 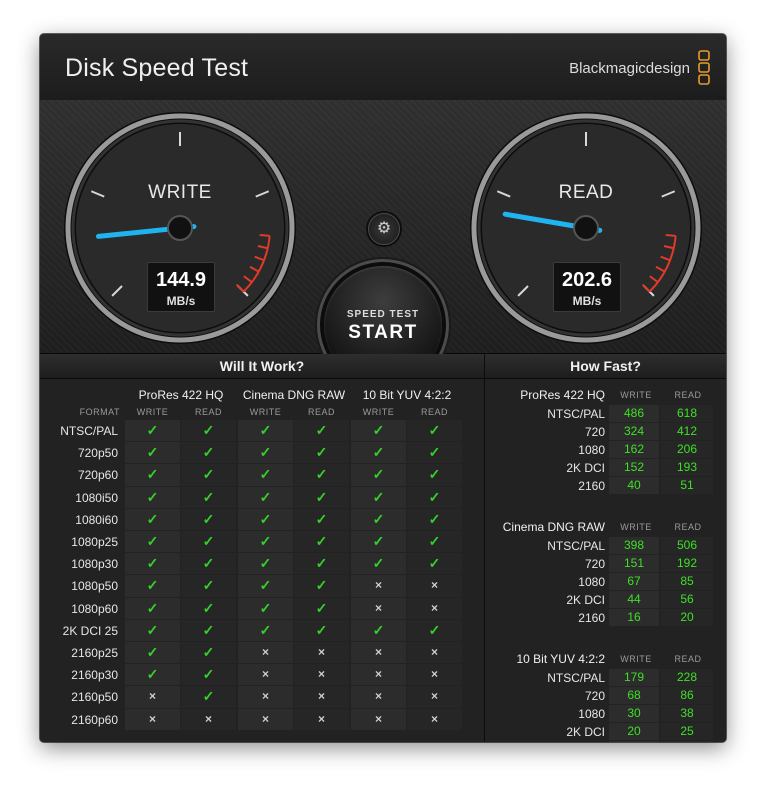 What do you see at coordinates (94, 675) in the screenshot?
I see `format-row-label: 2160p30` at bounding box center [94, 675].